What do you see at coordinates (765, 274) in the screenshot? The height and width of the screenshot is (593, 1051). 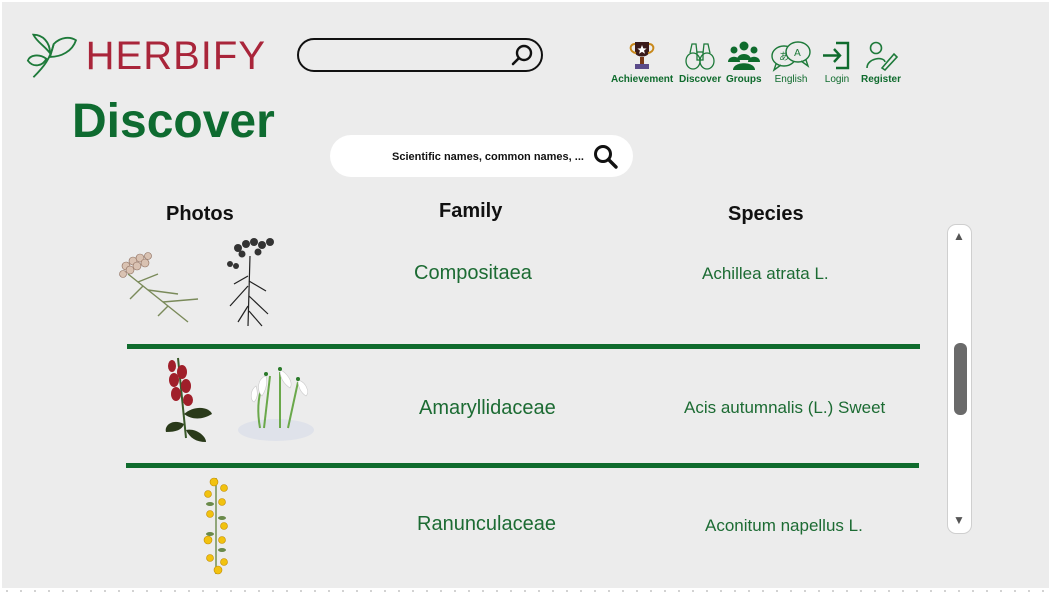 I see `species-name: Achillea atrata L.` at bounding box center [765, 274].